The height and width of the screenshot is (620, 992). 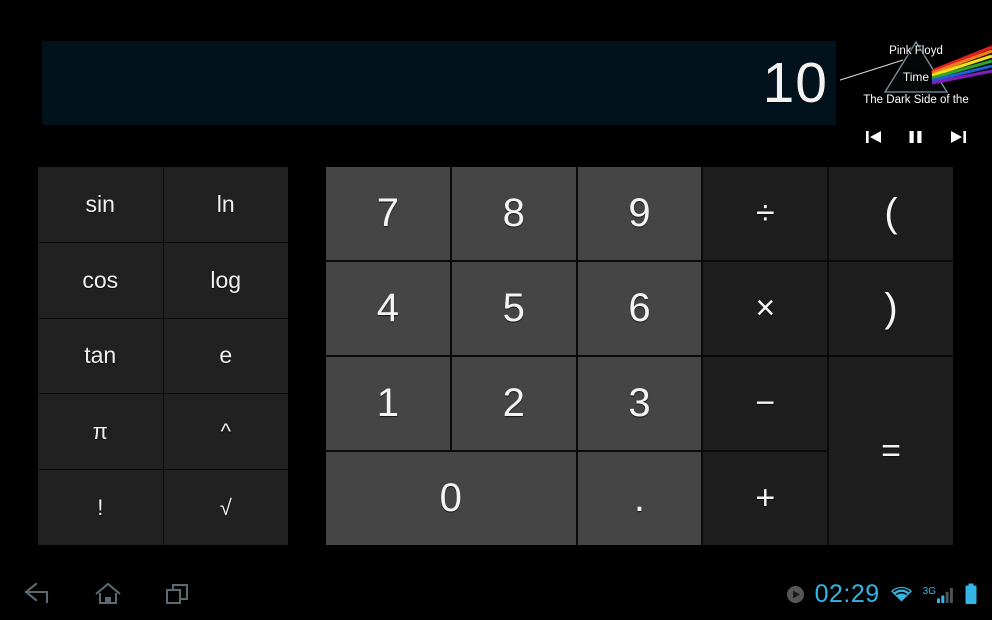 I want to click on key-3: 3, so click(x=639, y=403).